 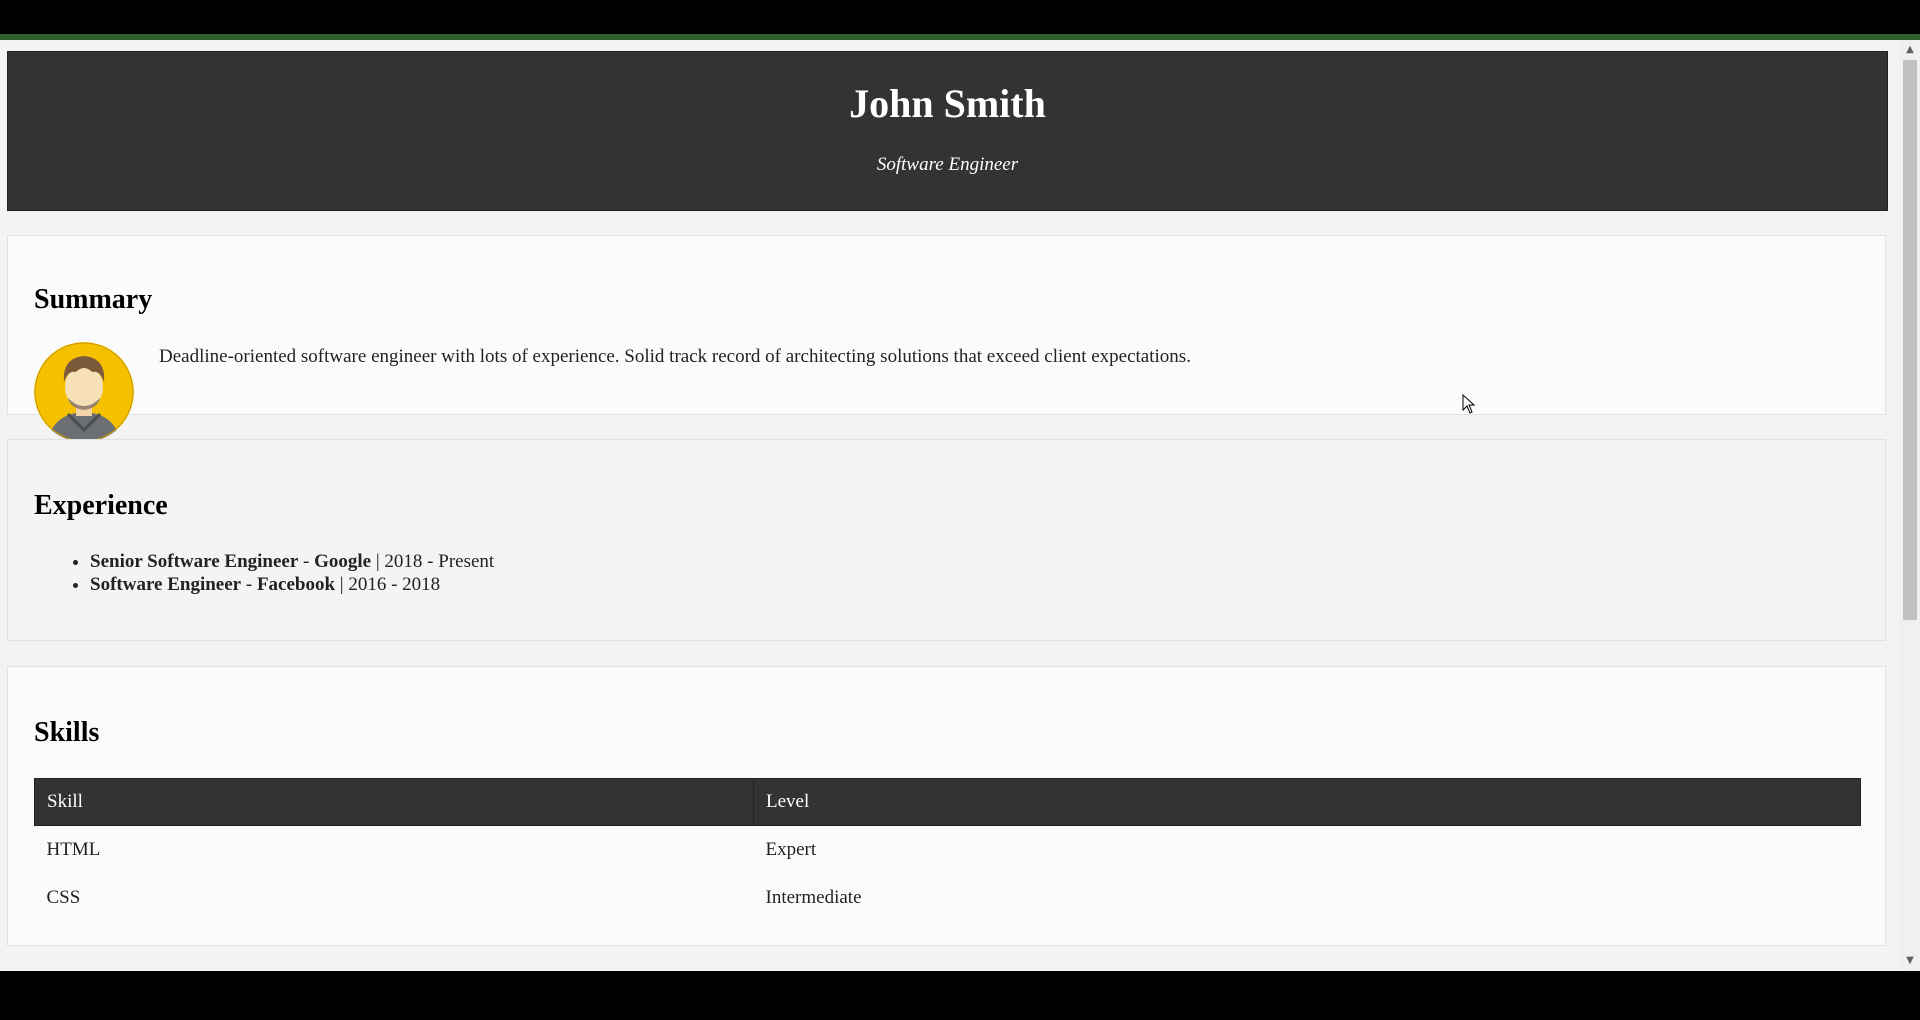 I want to click on scrollbar-thumb, so click(x=1910, y=340).